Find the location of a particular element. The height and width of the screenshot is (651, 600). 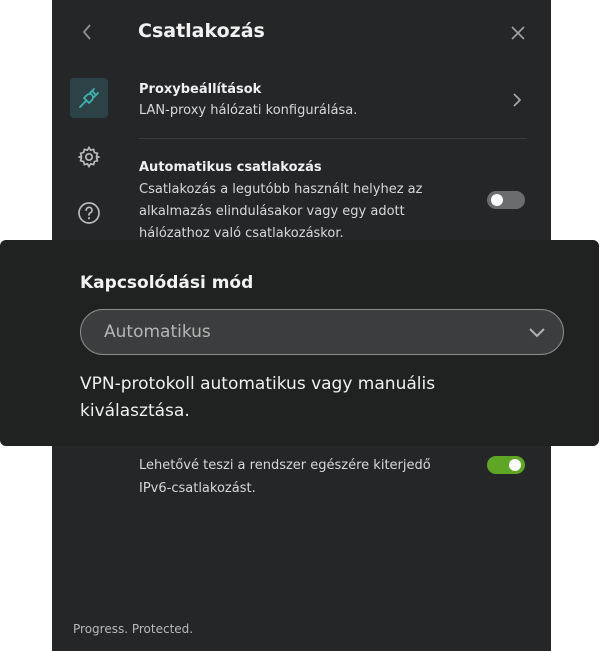

chevron-left-icon is located at coordinates (86, 32).